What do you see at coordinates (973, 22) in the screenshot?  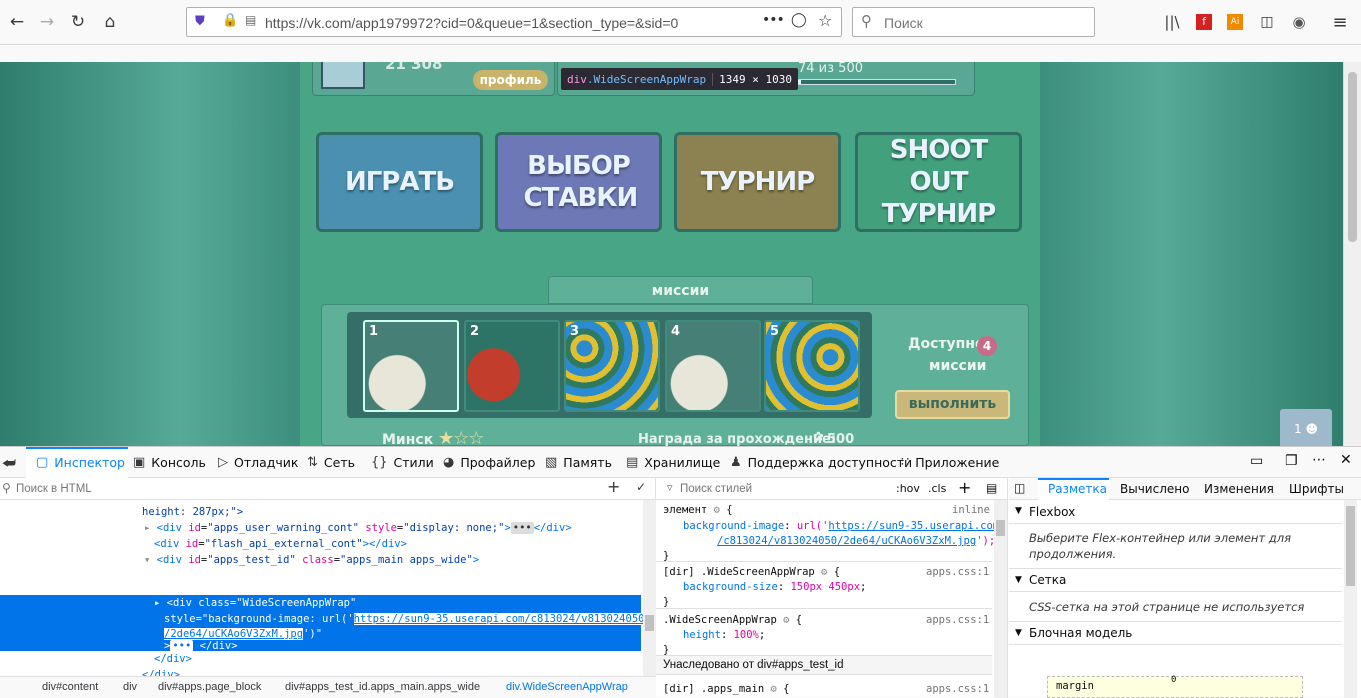 I see `search-bar: ⚲ Поиск` at bounding box center [973, 22].